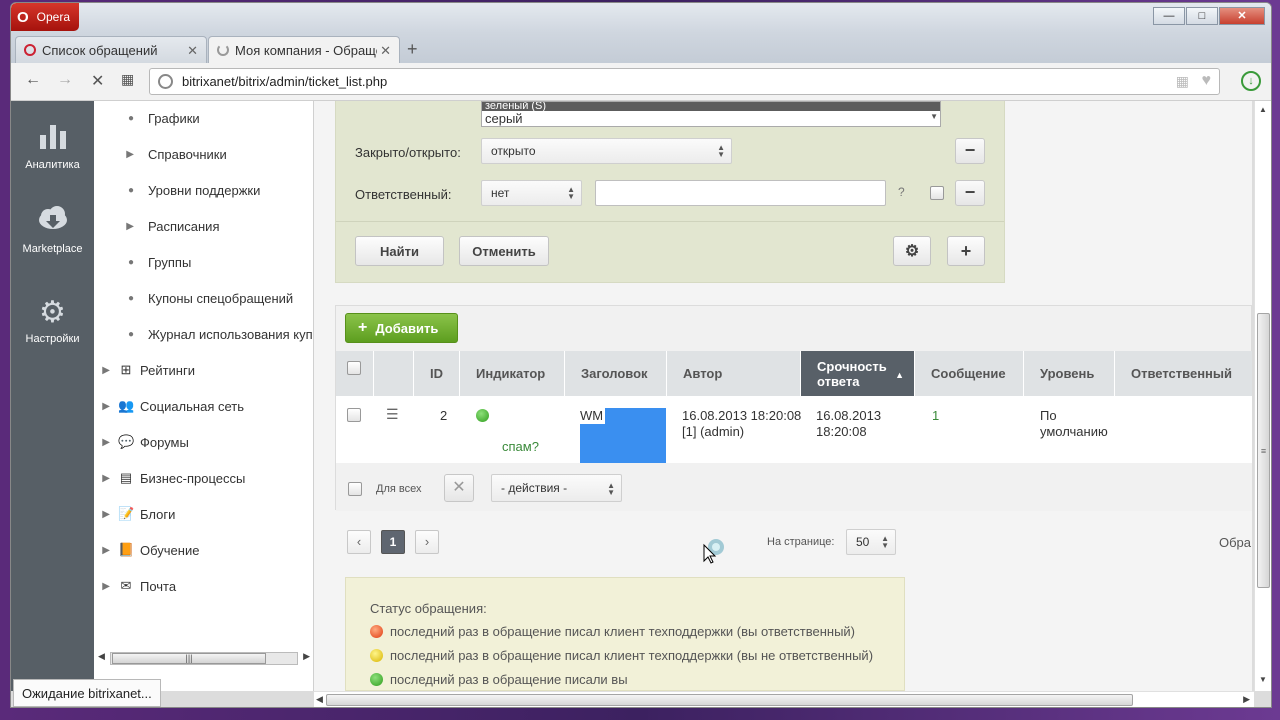 This screenshot has width=1280, height=720. I want to click on filter-settings-gear-icon: ⚙, so click(912, 251).